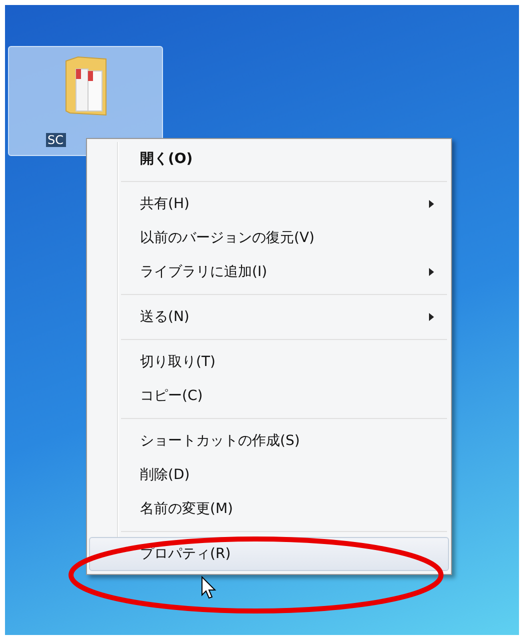 Image resolution: width=524 pixels, height=640 pixels. What do you see at coordinates (269, 204) in the screenshot?
I see `menu-item: 共有(H)` at bounding box center [269, 204].